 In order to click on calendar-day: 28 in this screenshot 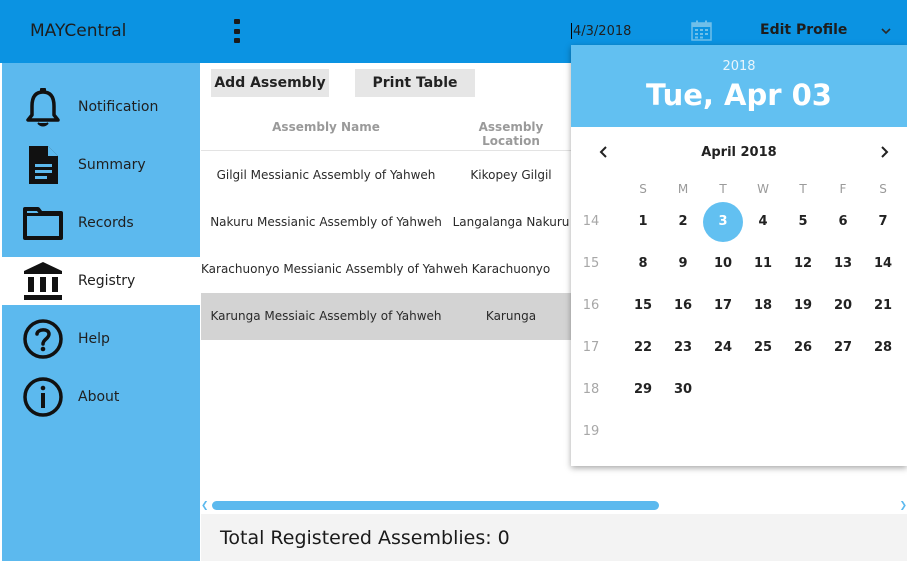, I will do `click(883, 348)`.